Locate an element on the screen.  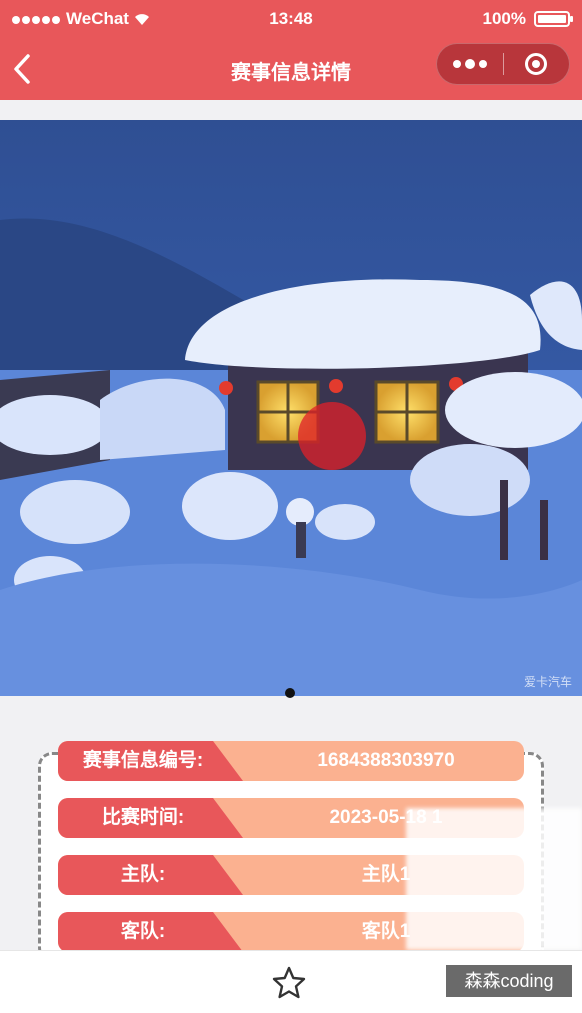
more-button is located at coordinates (470, 63).